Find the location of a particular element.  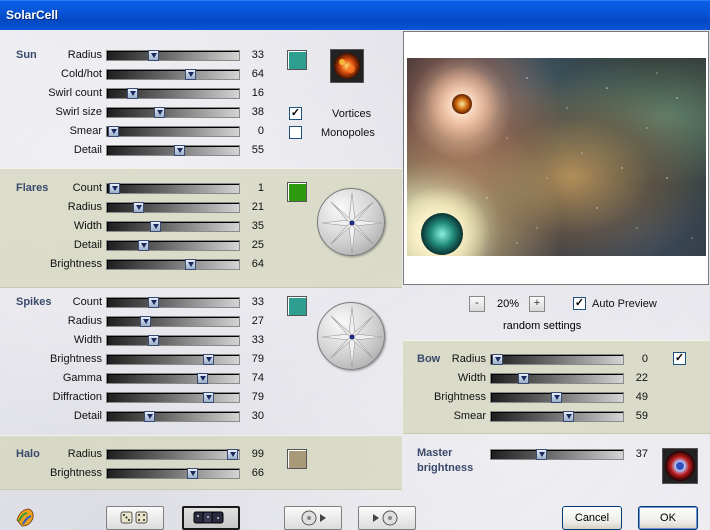

sun-texture-button is located at coordinates (347, 66).